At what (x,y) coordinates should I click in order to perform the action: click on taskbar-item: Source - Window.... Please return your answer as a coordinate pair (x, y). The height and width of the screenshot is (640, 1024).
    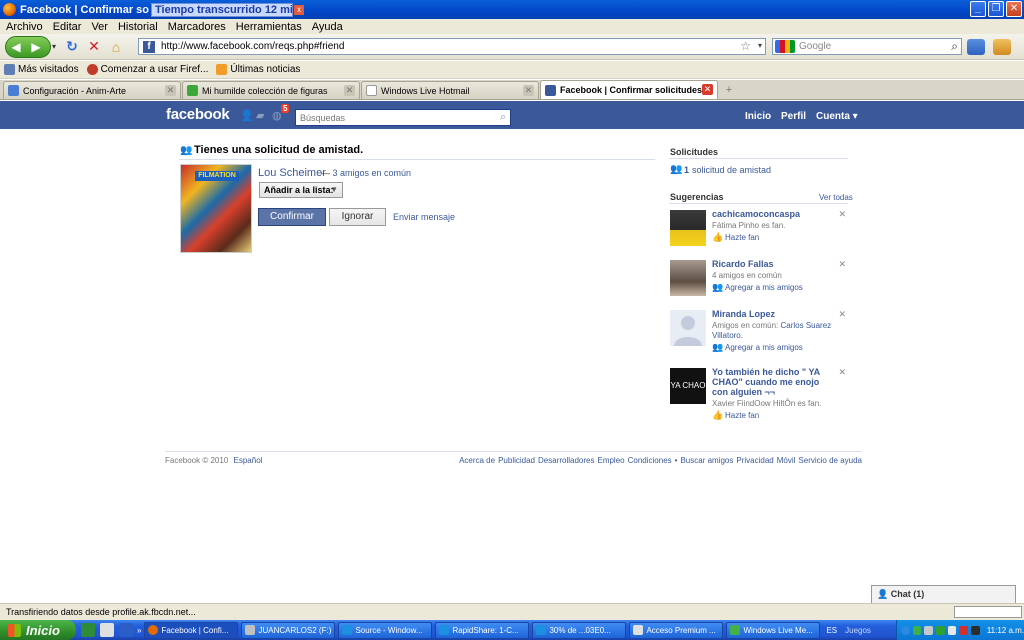
    Looking at the image, I should click on (385, 630).